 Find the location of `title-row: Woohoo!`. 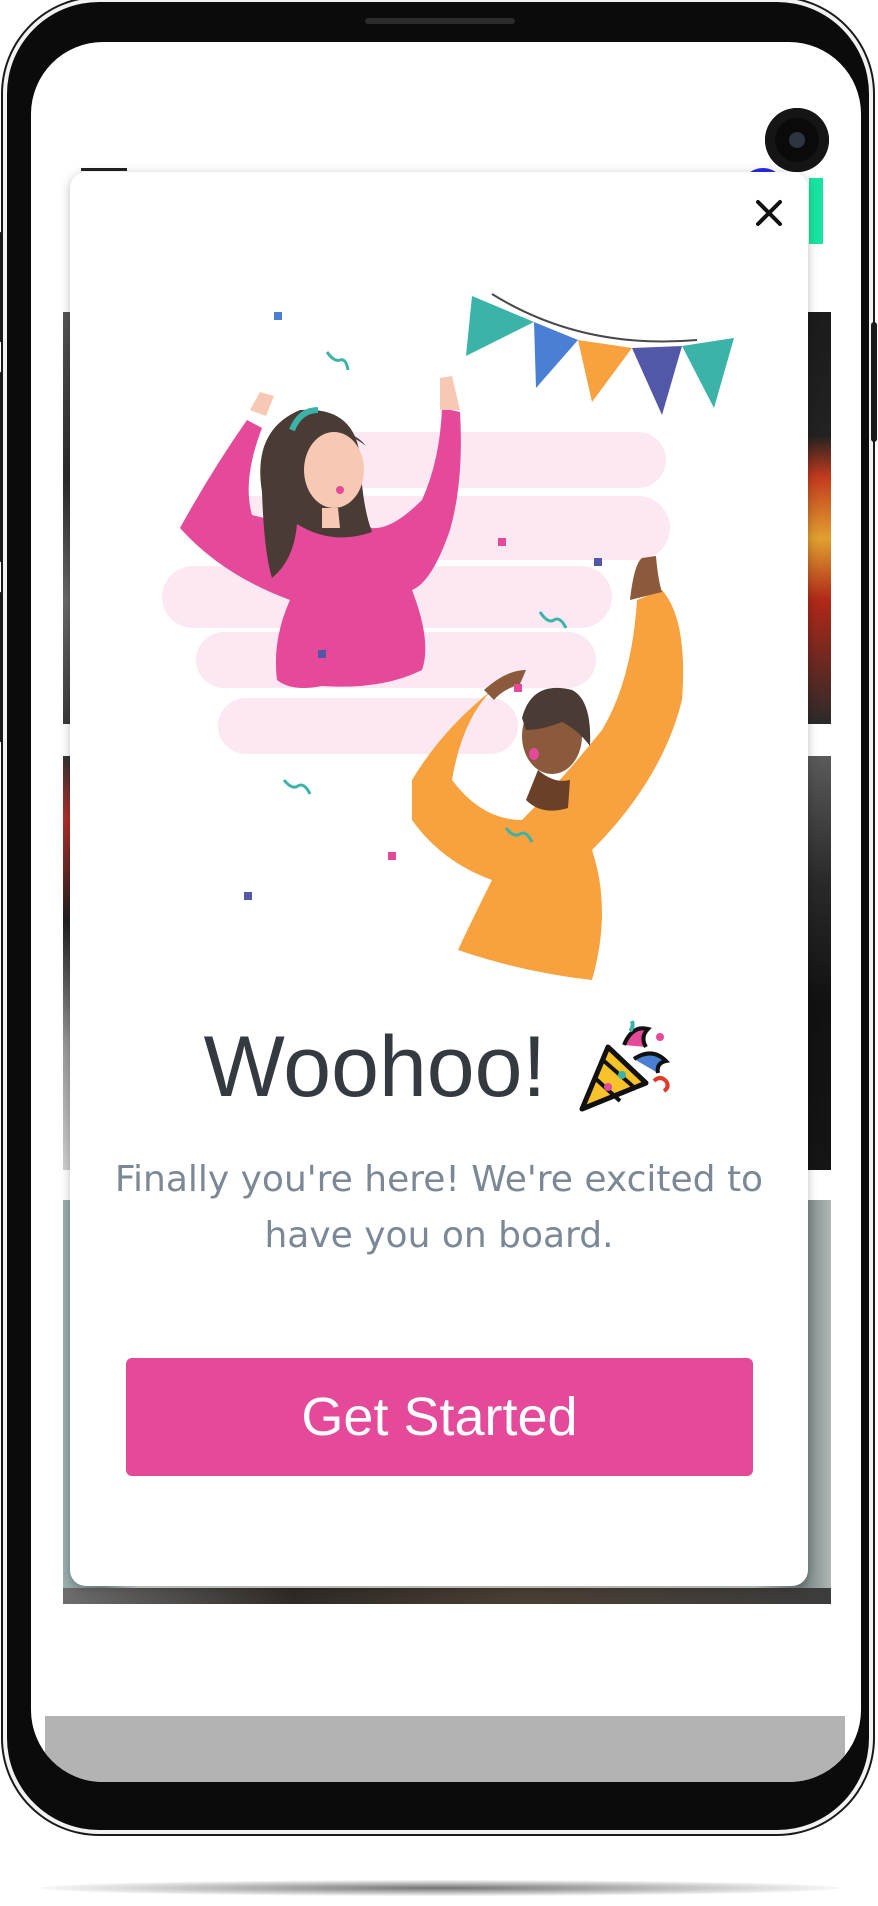

title-row: Woohoo! is located at coordinates (439, 1067).